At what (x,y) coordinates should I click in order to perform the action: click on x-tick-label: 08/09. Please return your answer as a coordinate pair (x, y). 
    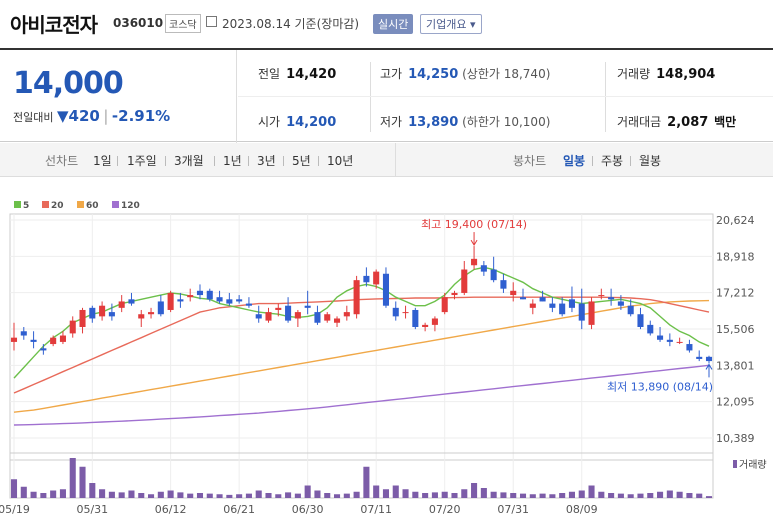
    Looking at the image, I should click on (582, 509).